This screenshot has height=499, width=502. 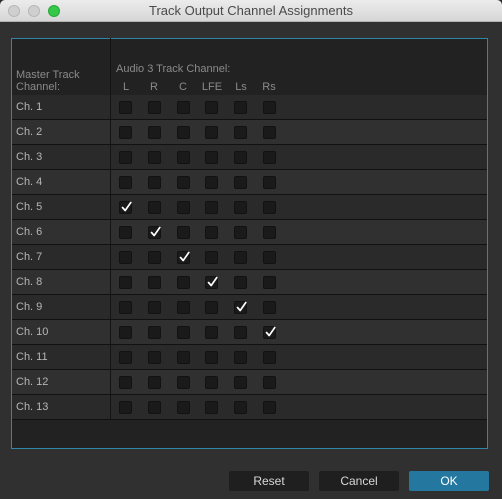 What do you see at coordinates (241, 87) in the screenshot?
I see `column-label-ls: Ls` at bounding box center [241, 87].